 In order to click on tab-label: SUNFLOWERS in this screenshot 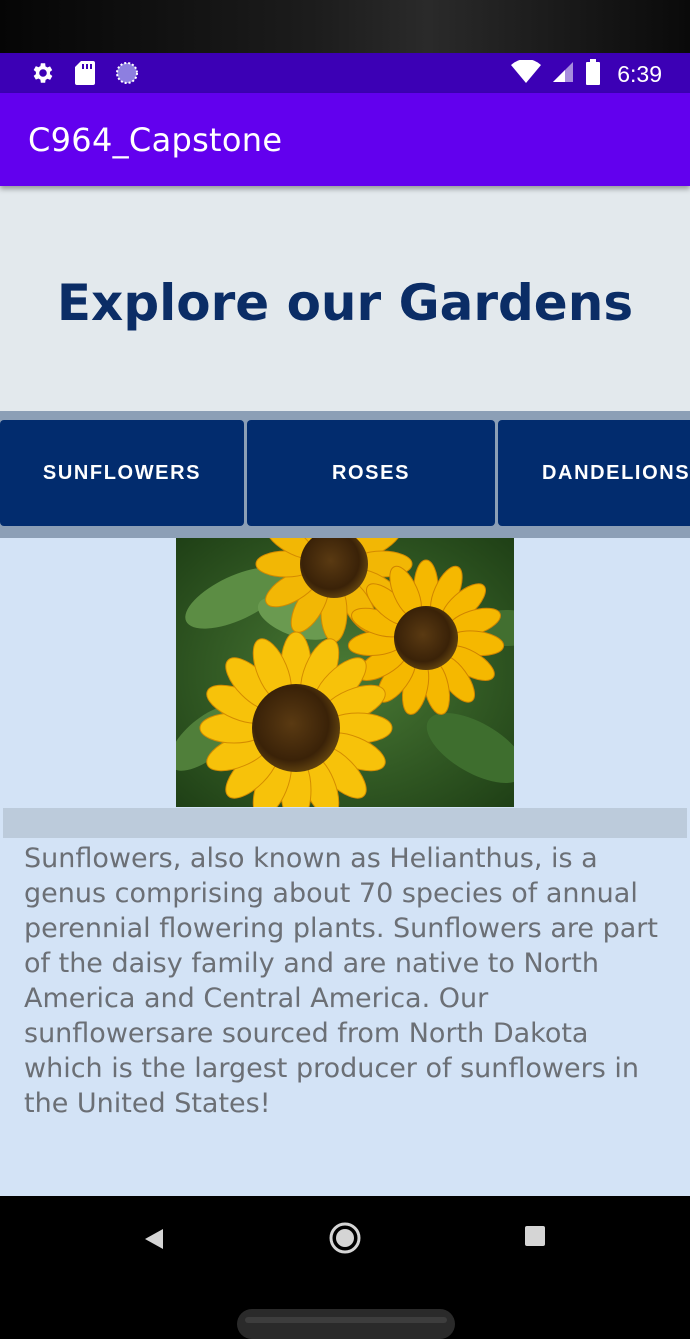, I will do `click(122, 472)`.